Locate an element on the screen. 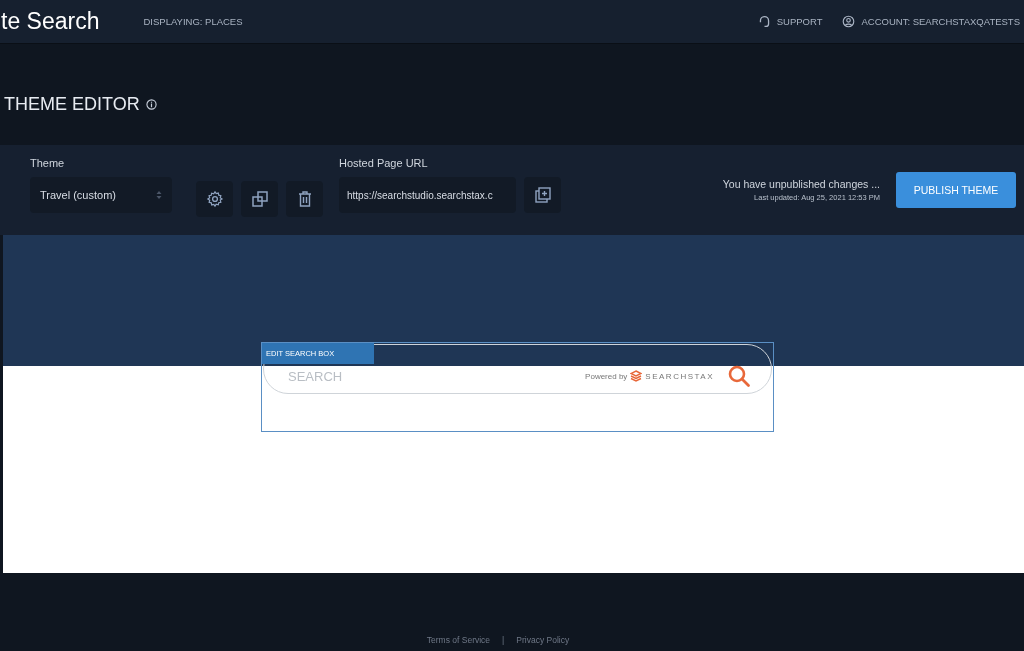 This screenshot has width=1024, height=651. theme-select: Travel (custom) is located at coordinates (101, 195).